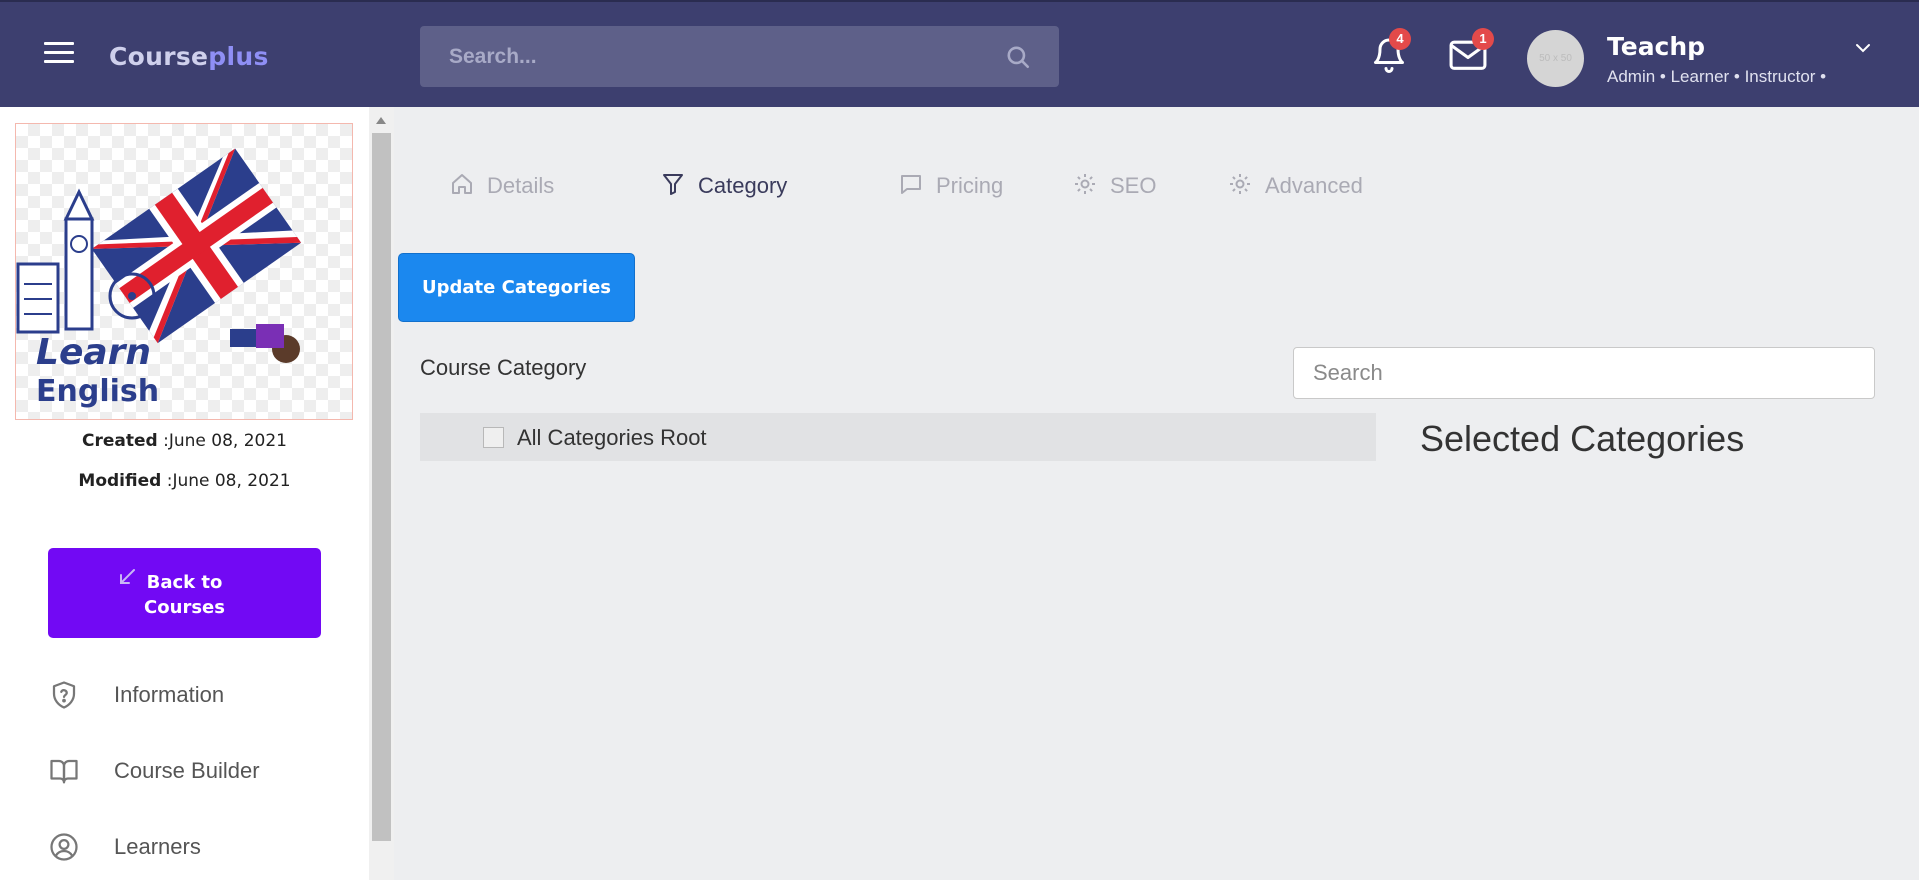 The image size is (1919, 880). Describe the element at coordinates (60, 54) in the screenshot. I see `menu-icon` at that location.